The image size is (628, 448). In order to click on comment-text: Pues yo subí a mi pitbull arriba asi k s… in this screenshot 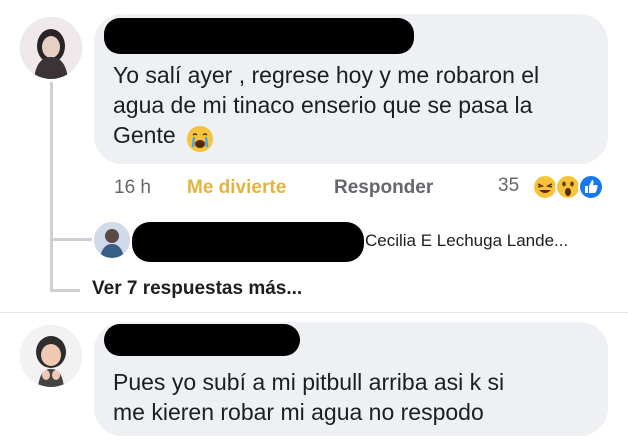, I will do `click(309, 397)`.